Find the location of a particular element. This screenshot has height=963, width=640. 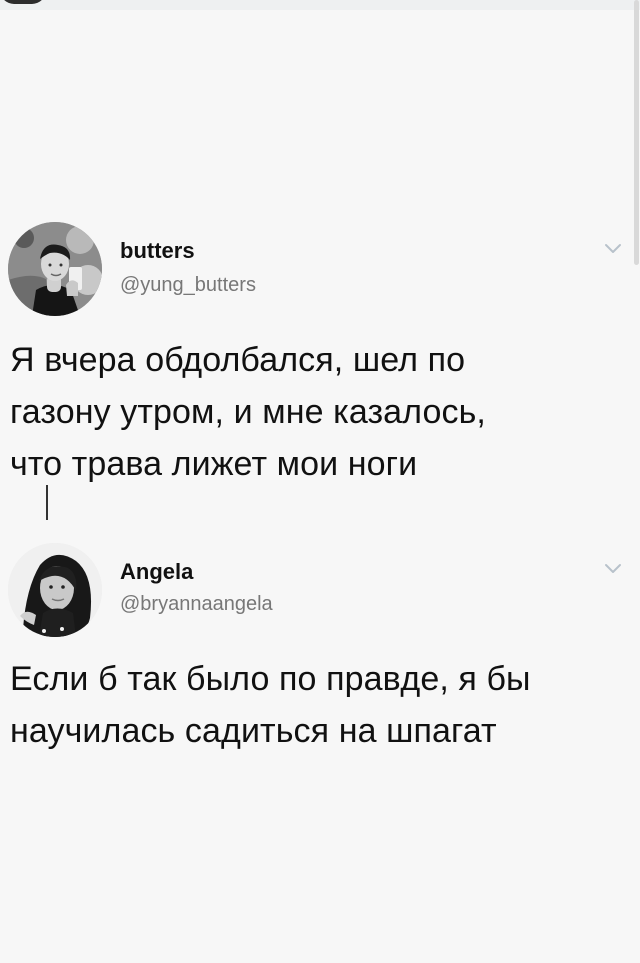

scrollbar is located at coordinates (636, 132).